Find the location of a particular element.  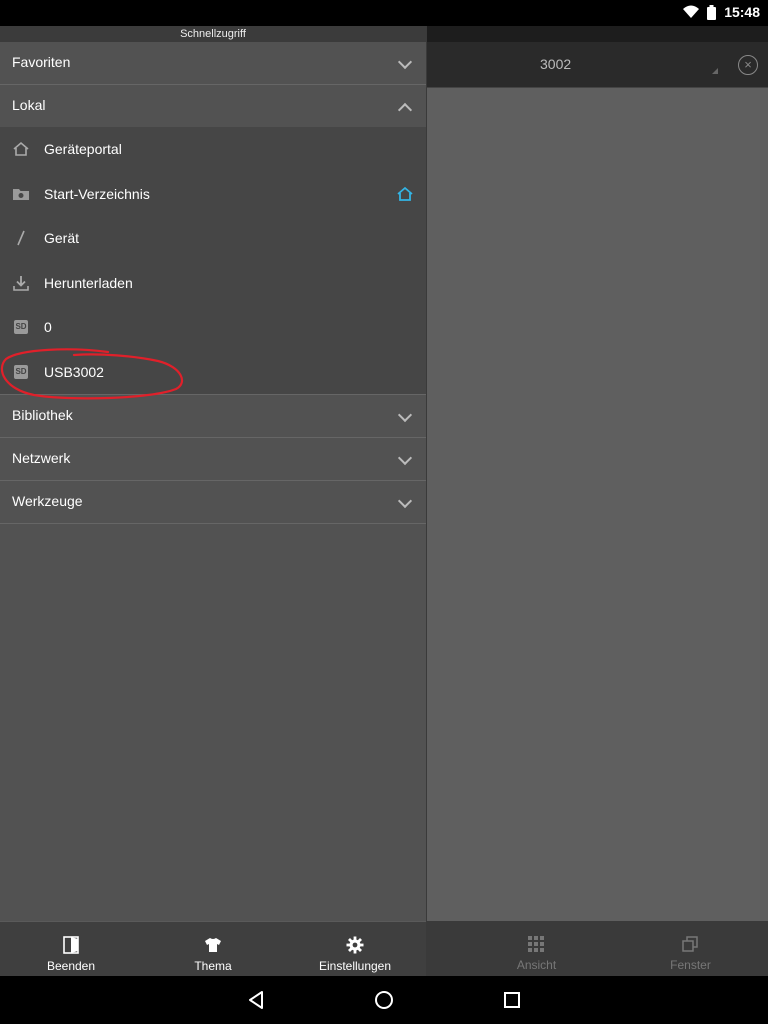

main-bottom-bar: Ansicht Fenster is located at coordinates (597, 948).